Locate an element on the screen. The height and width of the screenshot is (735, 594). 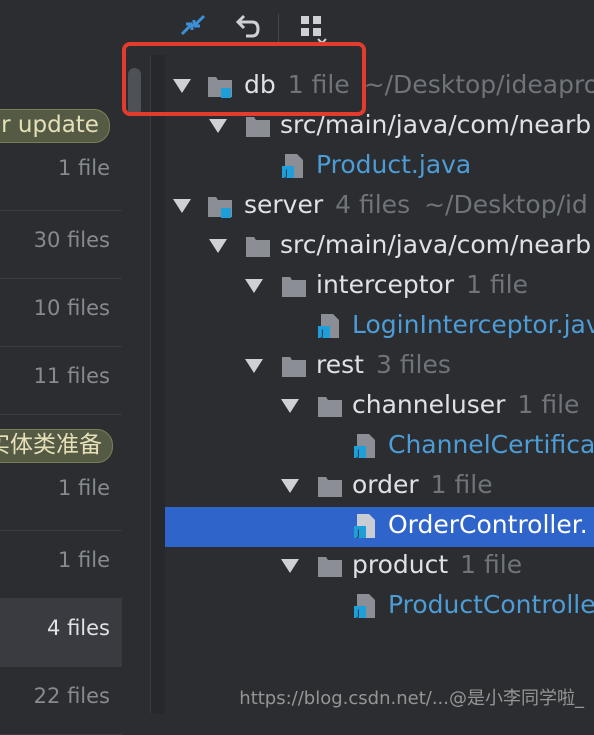
watermark: https://blog.csdn.net/...@是小李同学啦_ is located at coordinates (411, 698).